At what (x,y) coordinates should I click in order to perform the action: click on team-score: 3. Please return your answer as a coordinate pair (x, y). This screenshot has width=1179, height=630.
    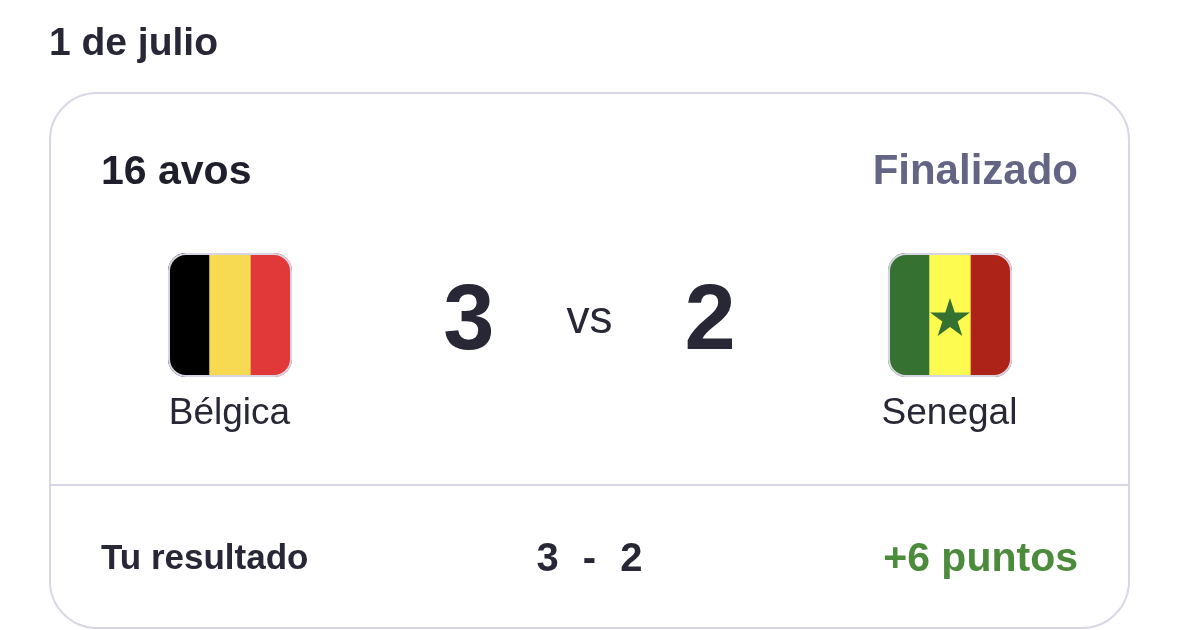
    Looking at the image, I should click on (469, 317).